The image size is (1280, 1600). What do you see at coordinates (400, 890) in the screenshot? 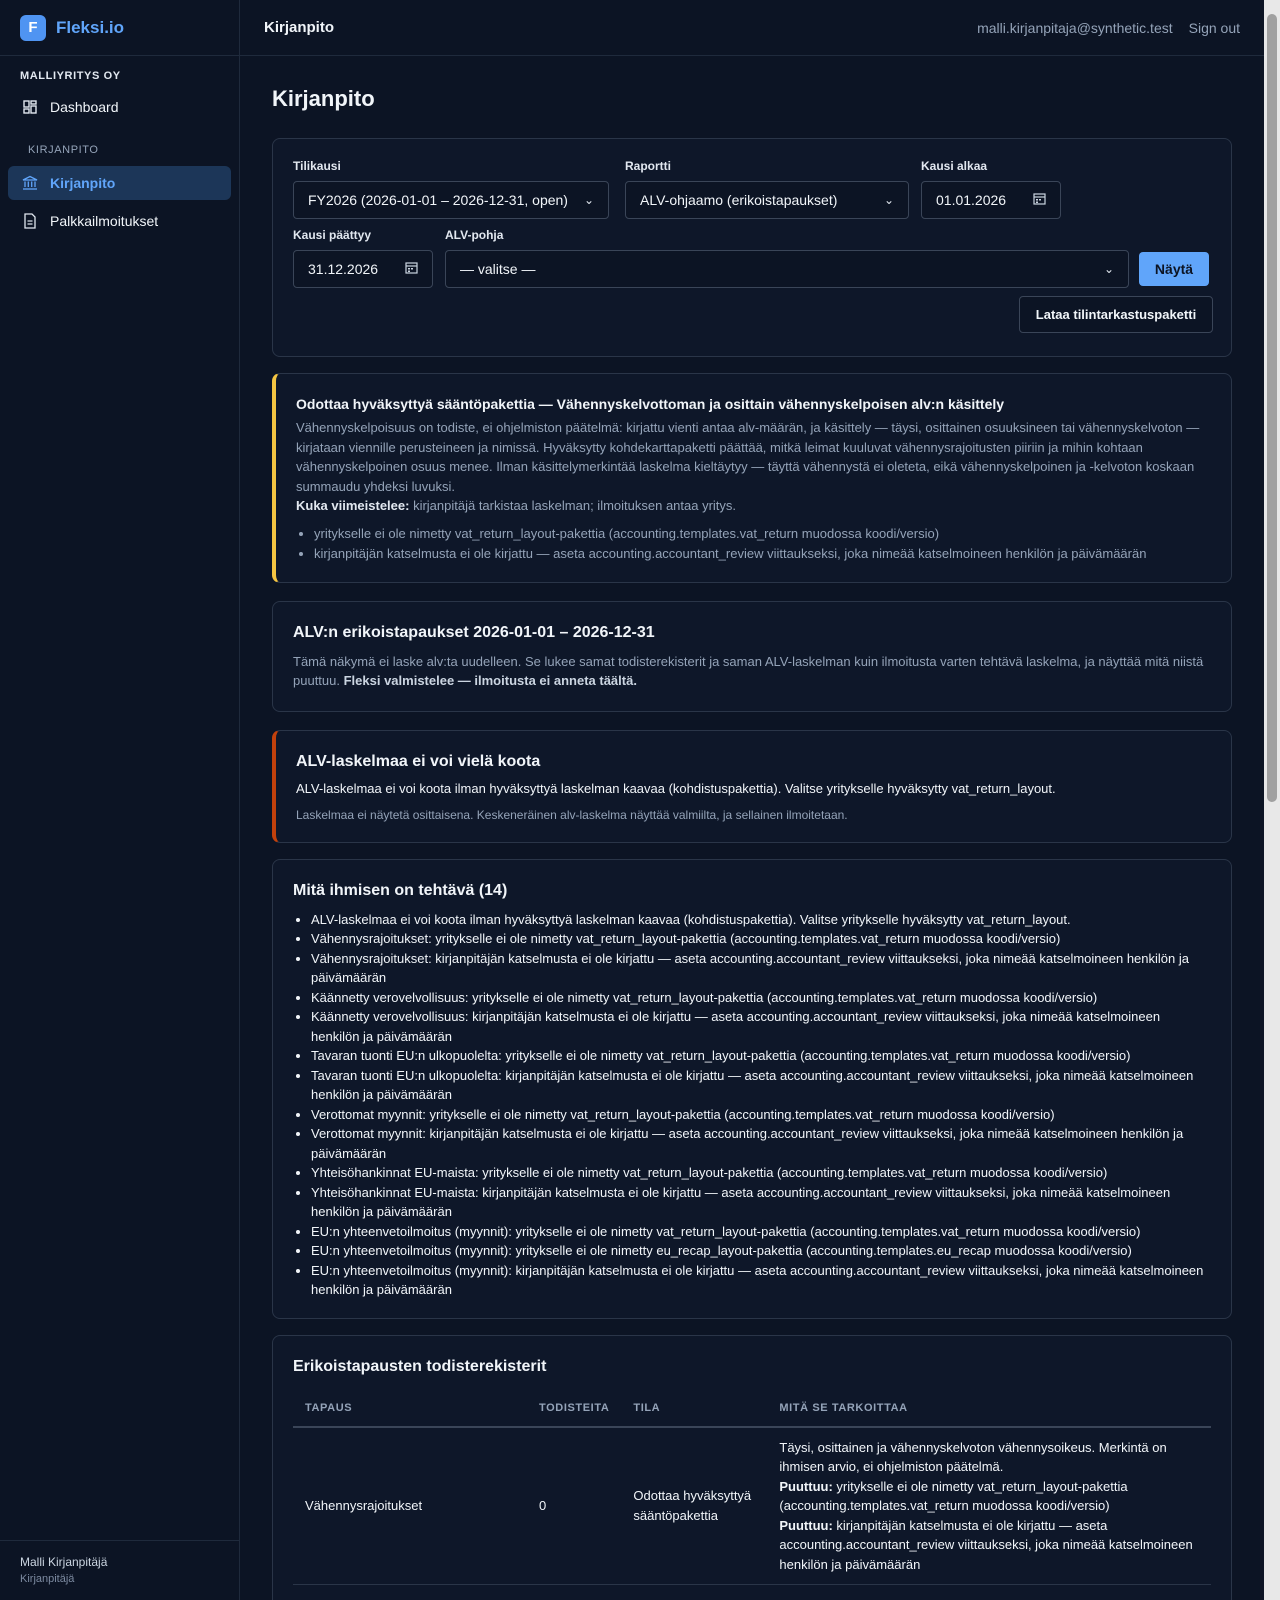
I see `tasks-title: Mitä ihmisen on tehtävä (14)` at bounding box center [400, 890].